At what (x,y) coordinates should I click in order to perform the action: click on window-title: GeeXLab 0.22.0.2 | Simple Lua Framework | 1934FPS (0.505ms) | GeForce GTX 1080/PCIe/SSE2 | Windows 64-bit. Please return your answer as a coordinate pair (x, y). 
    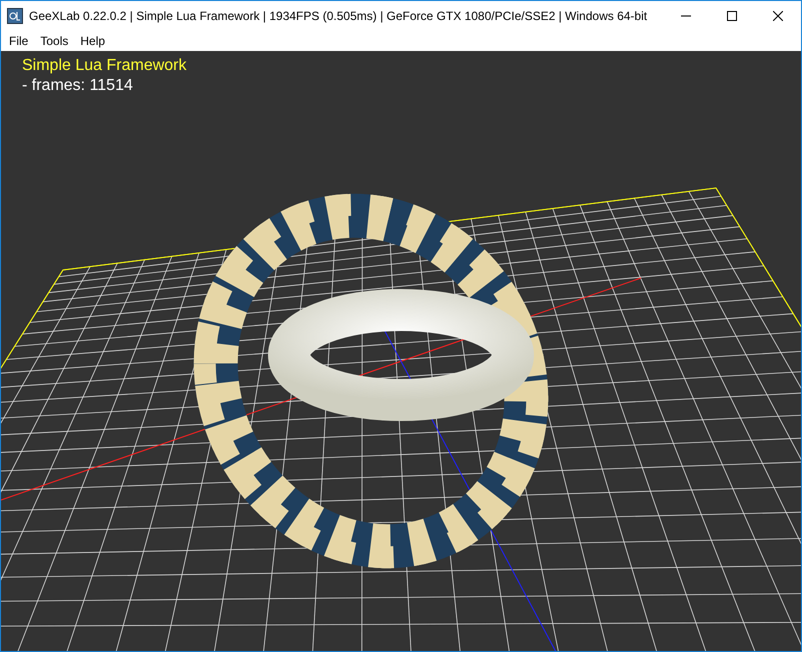
    Looking at the image, I should click on (338, 16).